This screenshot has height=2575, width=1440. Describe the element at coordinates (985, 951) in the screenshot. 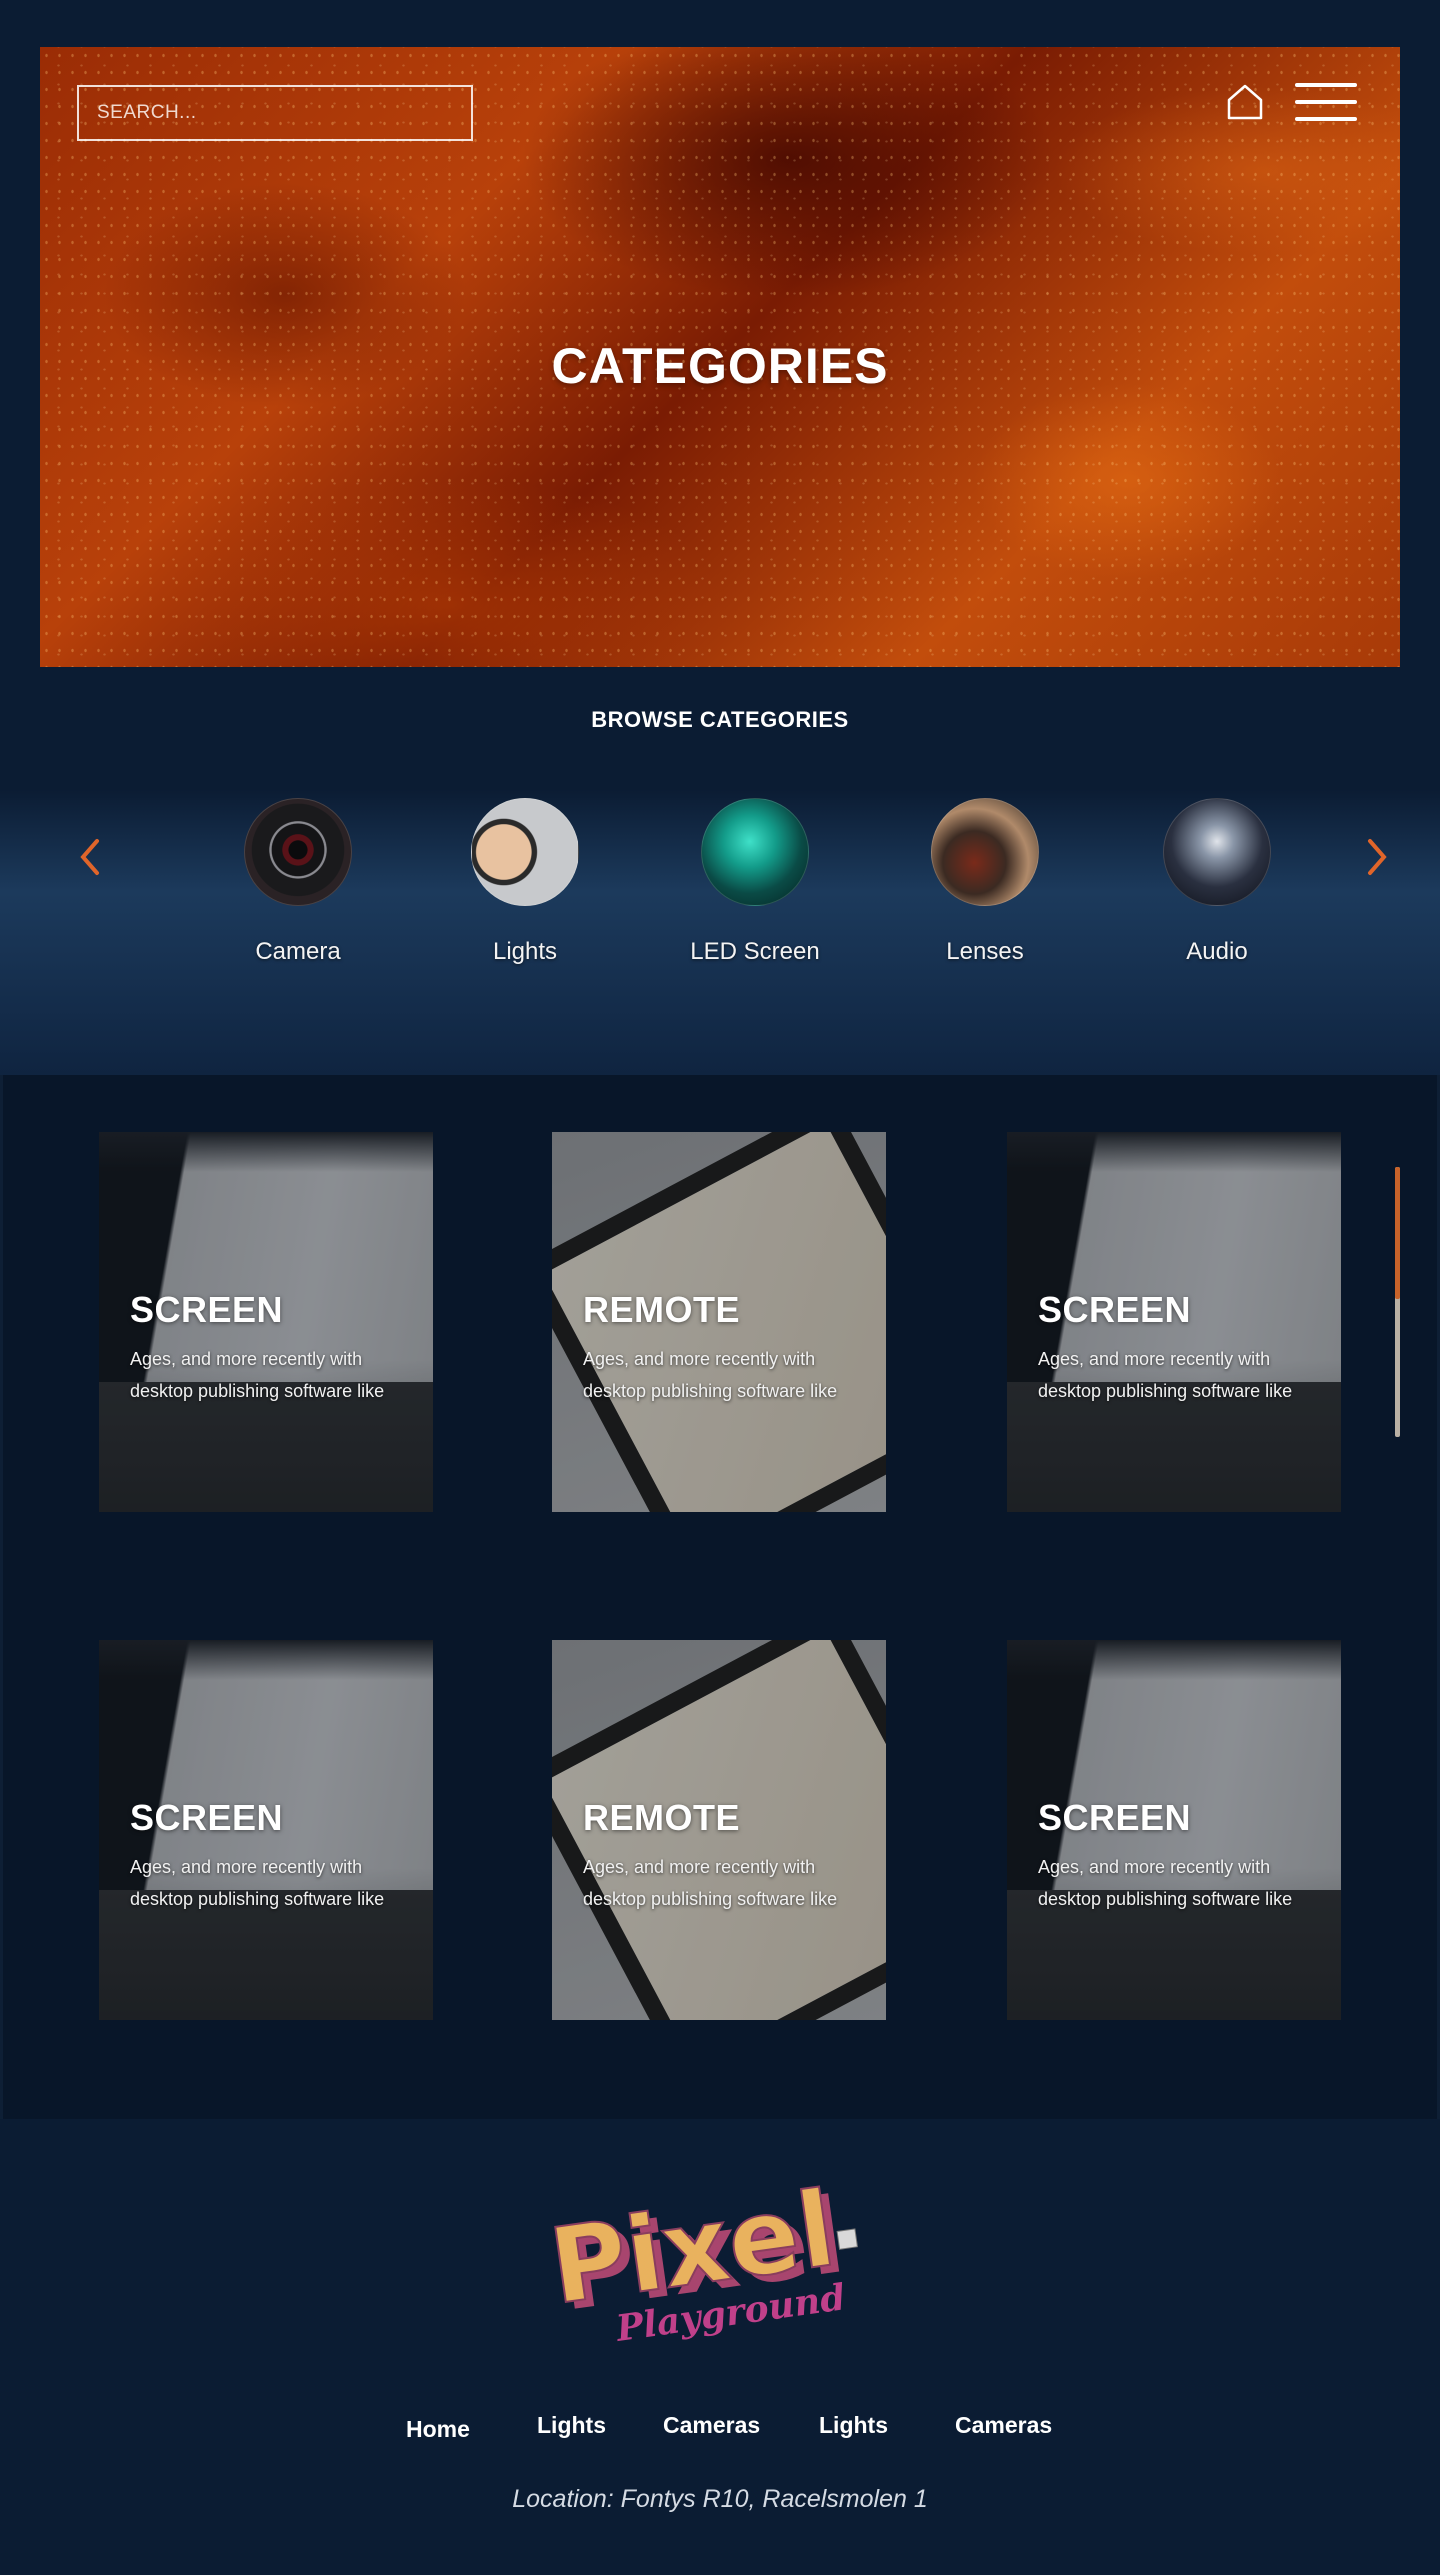

I see `category-label: Lenses` at that location.